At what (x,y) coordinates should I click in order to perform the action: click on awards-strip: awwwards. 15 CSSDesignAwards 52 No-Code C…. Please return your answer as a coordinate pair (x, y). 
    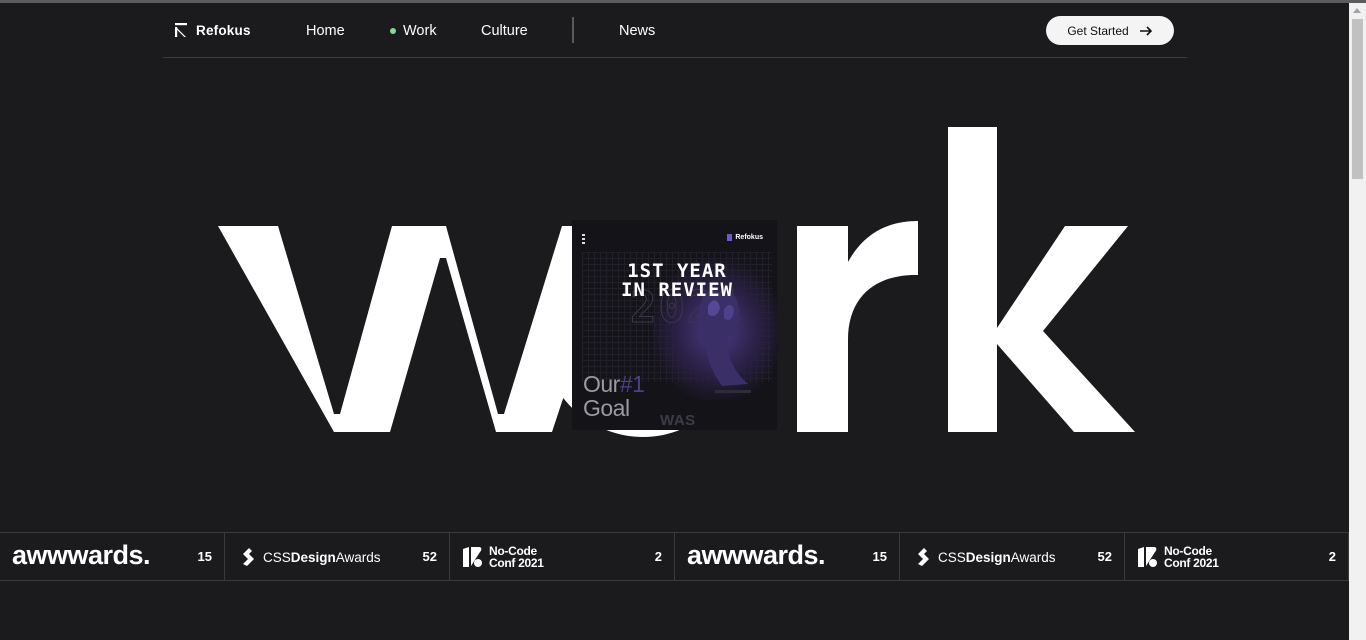
    Looking at the image, I should click on (674, 556).